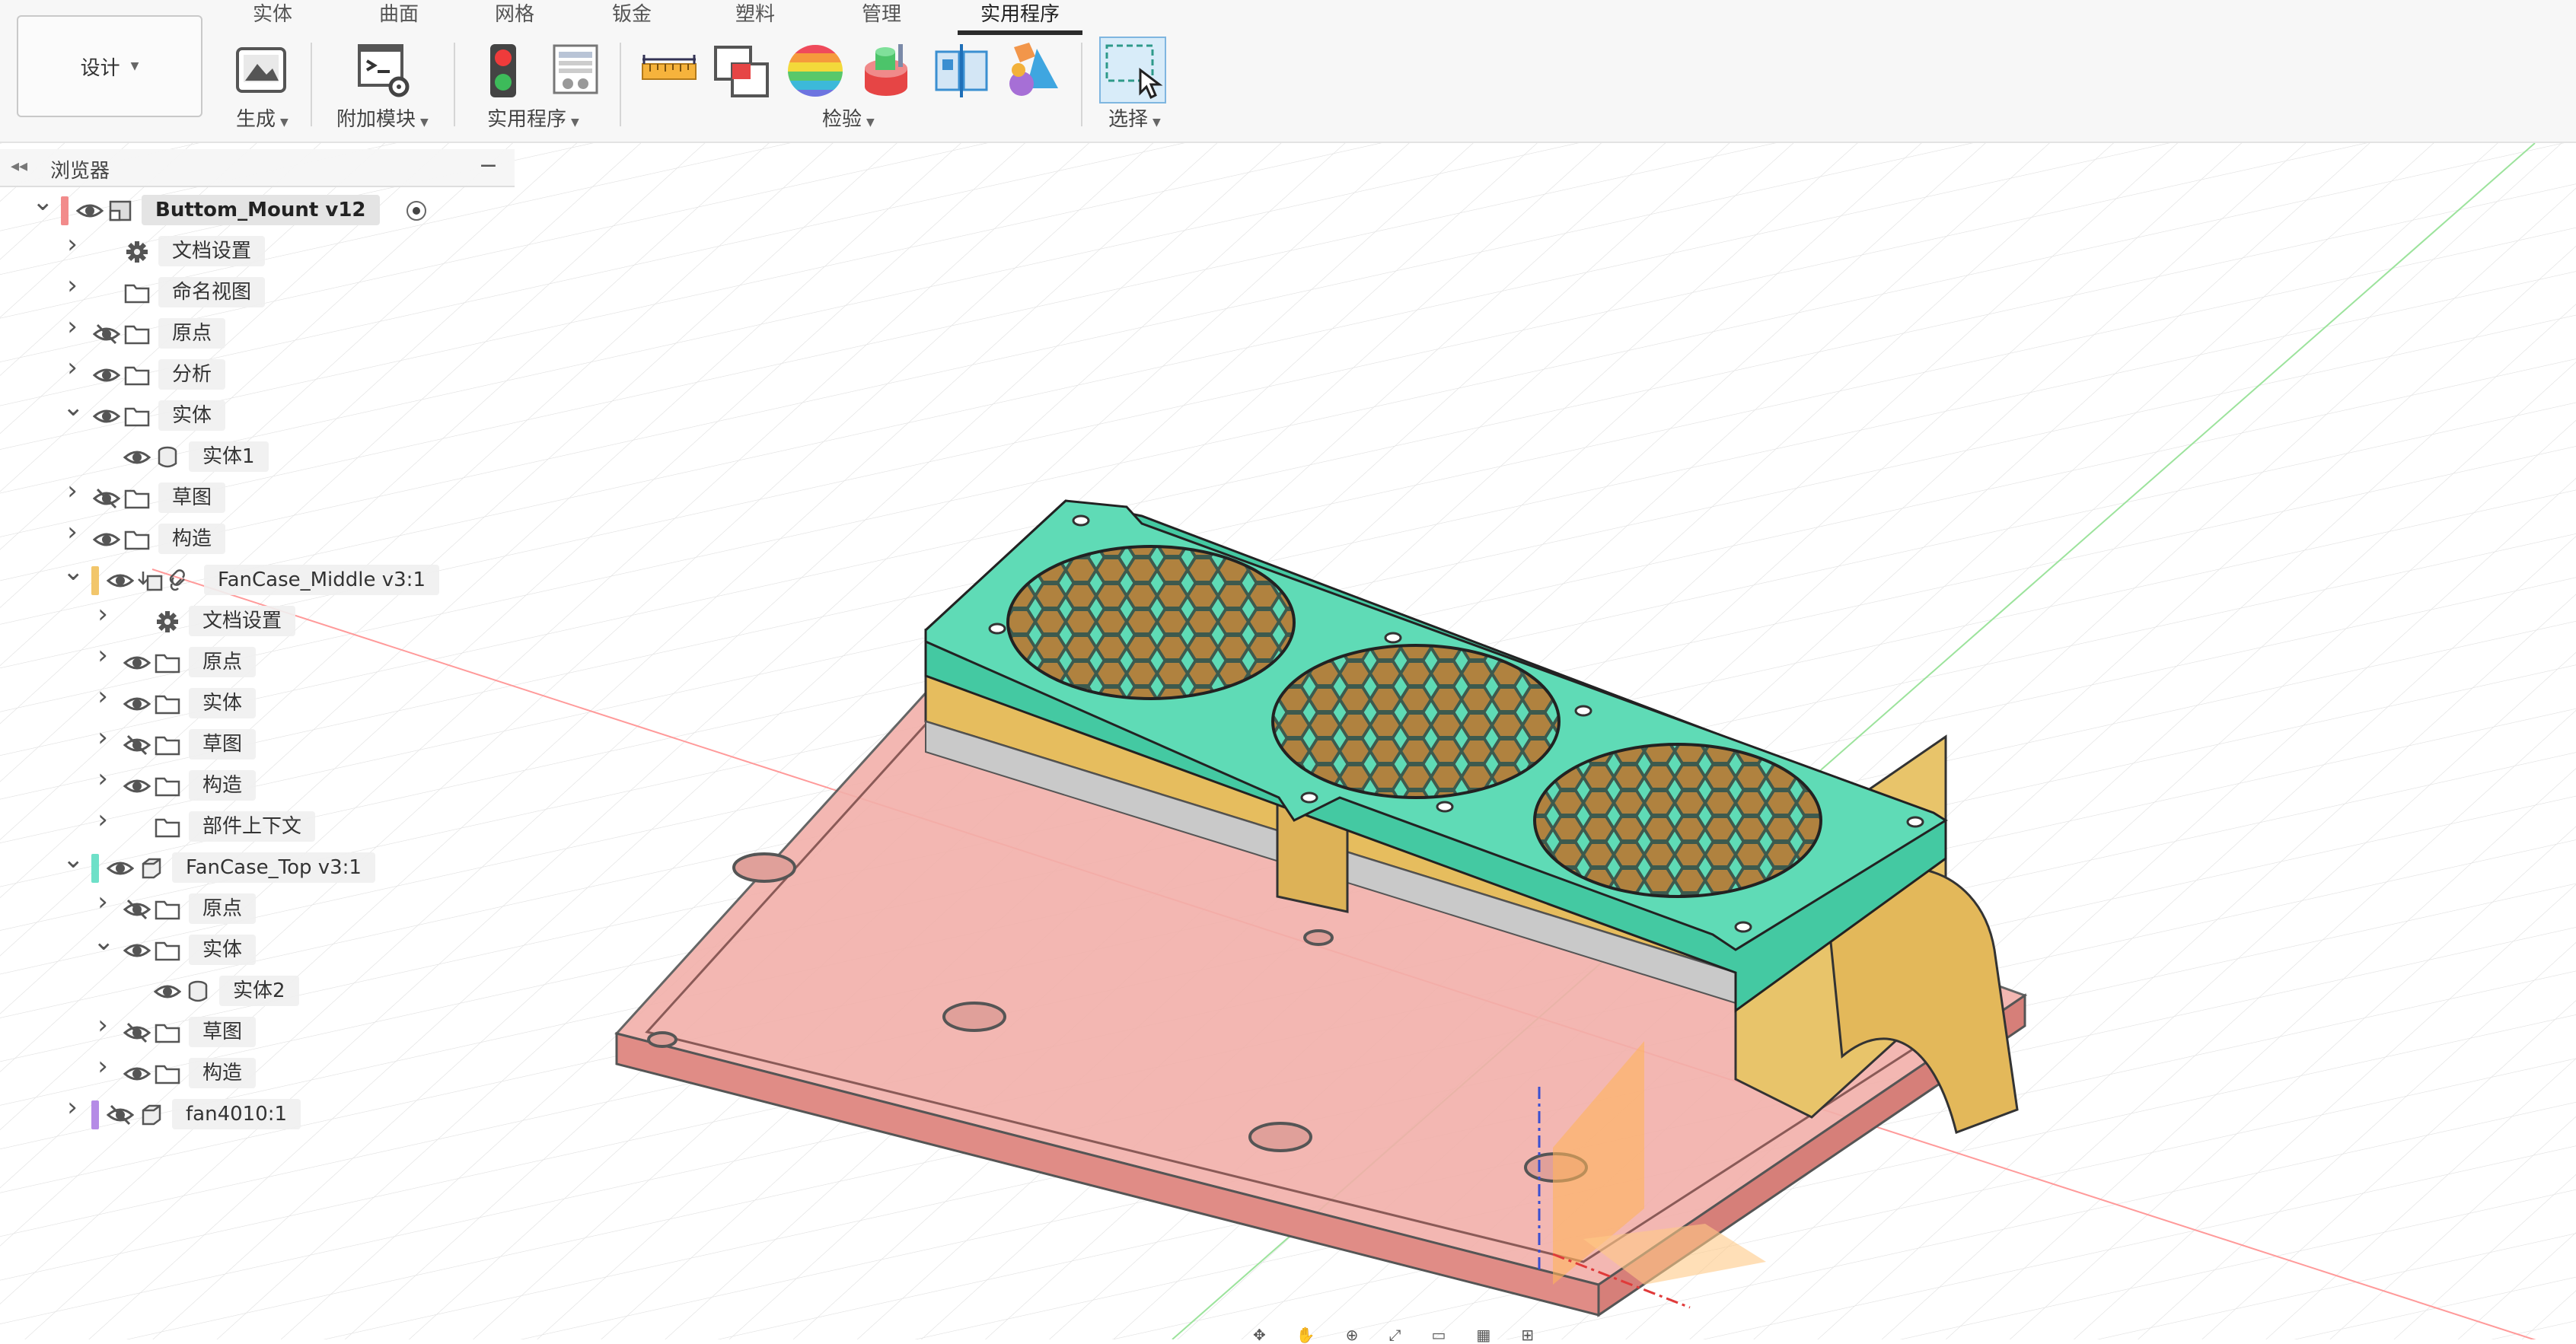  What do you see at coordinates (258, 826) in the screenshot?
I see `browser-row: › 部件上下文` at bounding box center [258, 826].